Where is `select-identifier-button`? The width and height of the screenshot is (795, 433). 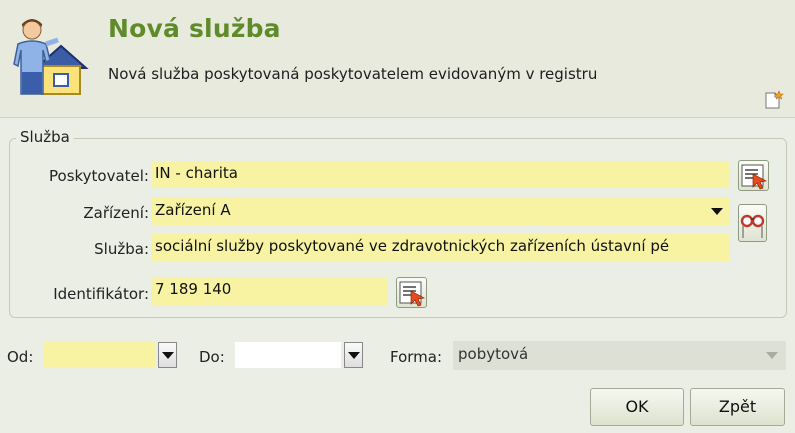 select-identifier-button is located at coordinates (411, 292).